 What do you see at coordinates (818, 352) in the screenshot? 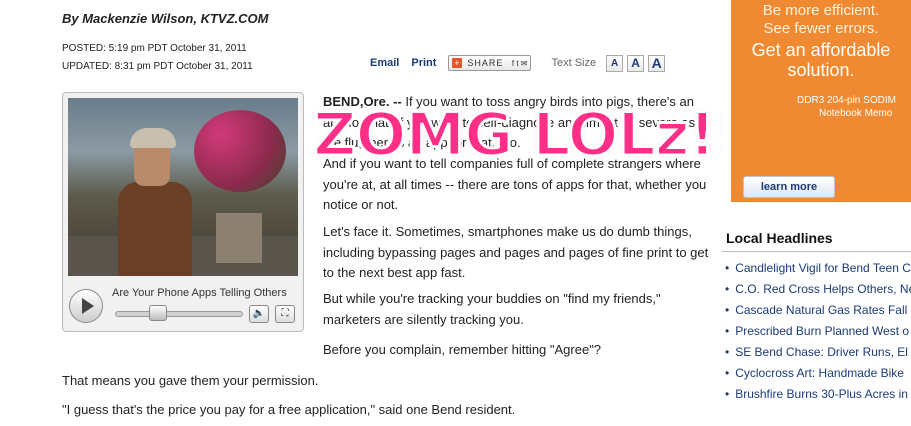
I see `headline-item: • SE Bend Chase: Driver Runs, El` at bounding box center [818, 352].